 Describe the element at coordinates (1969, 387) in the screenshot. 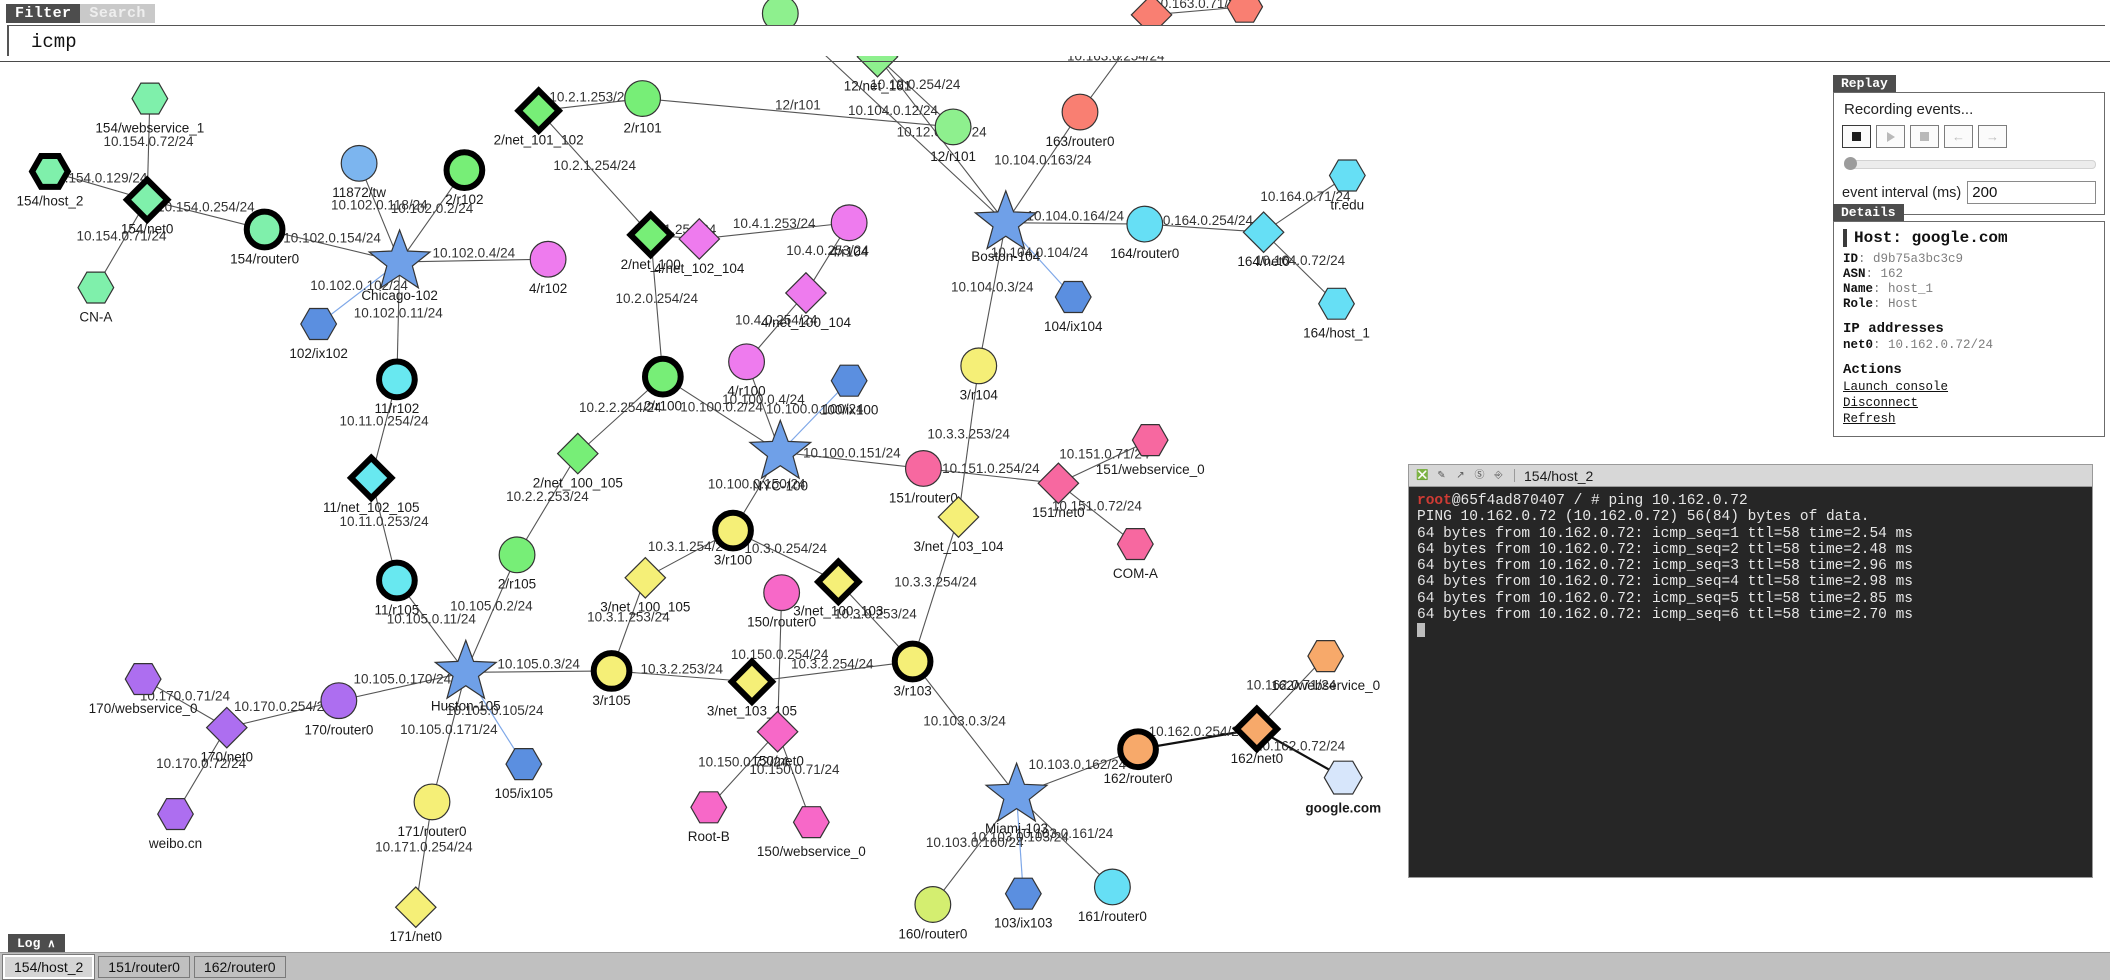

I see `action-launch-console: Launch console` at that location.